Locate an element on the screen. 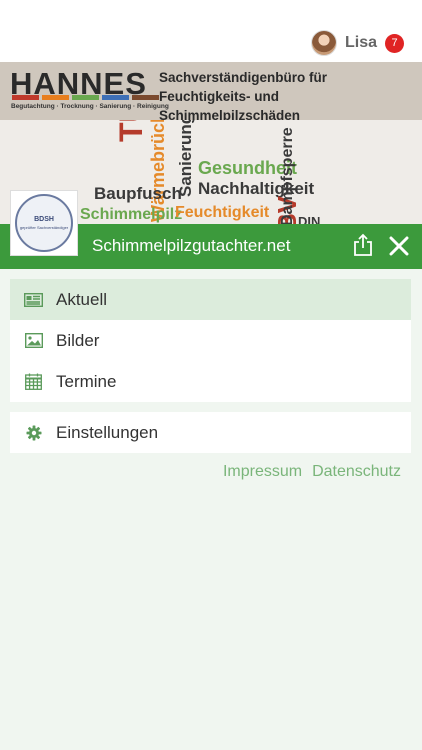  menu-item-bilder: Bilder is located at coordinates (210, 340).